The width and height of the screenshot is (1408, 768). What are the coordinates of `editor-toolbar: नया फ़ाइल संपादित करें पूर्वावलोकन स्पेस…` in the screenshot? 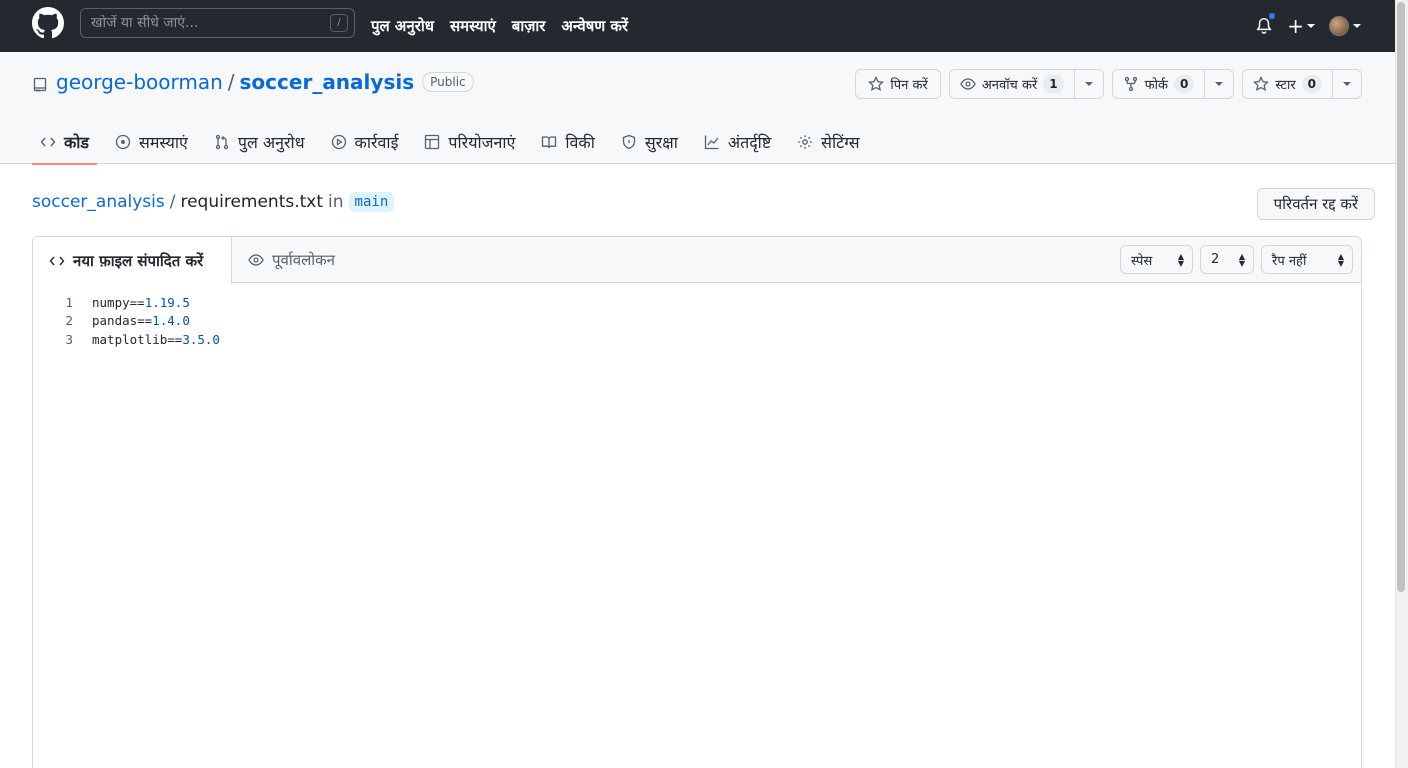 It's located at (697, 260).